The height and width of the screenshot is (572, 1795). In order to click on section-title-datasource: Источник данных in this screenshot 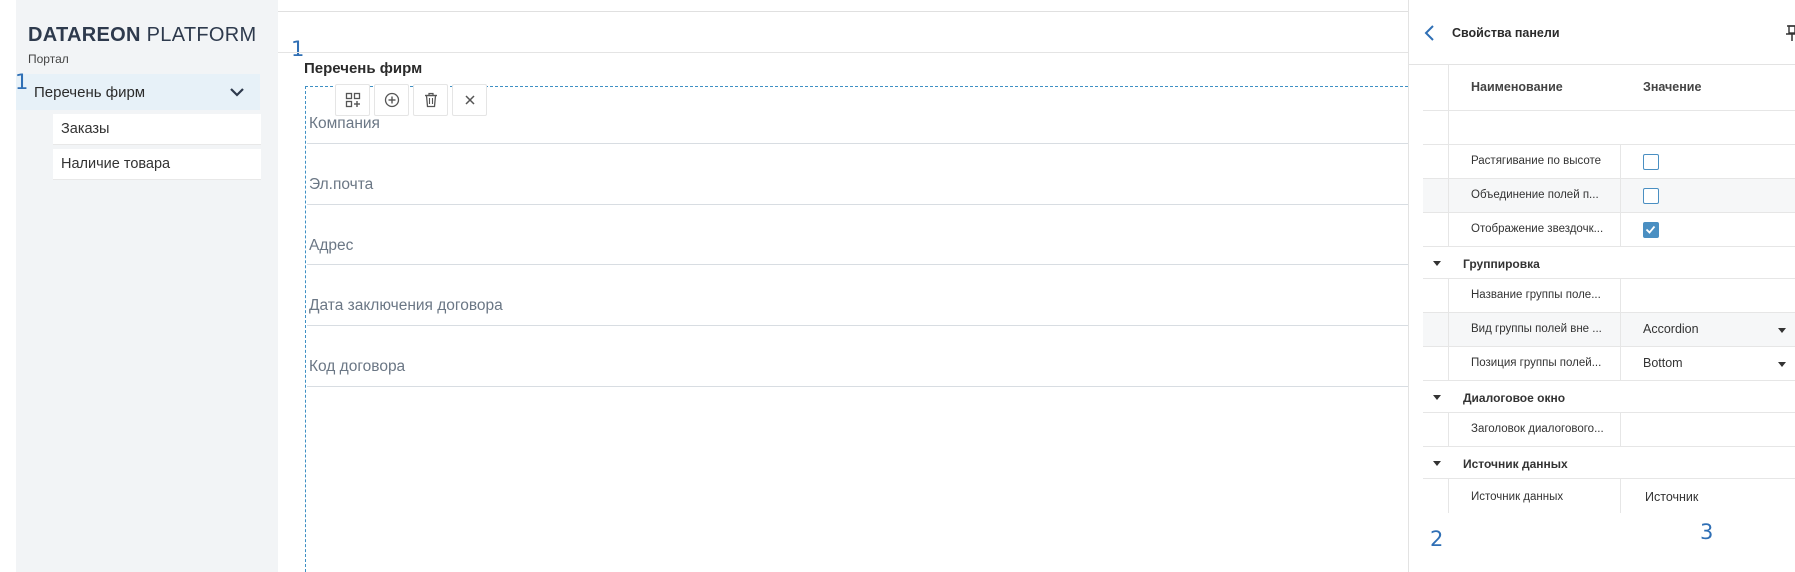, I will do `click(1515, 464)`.